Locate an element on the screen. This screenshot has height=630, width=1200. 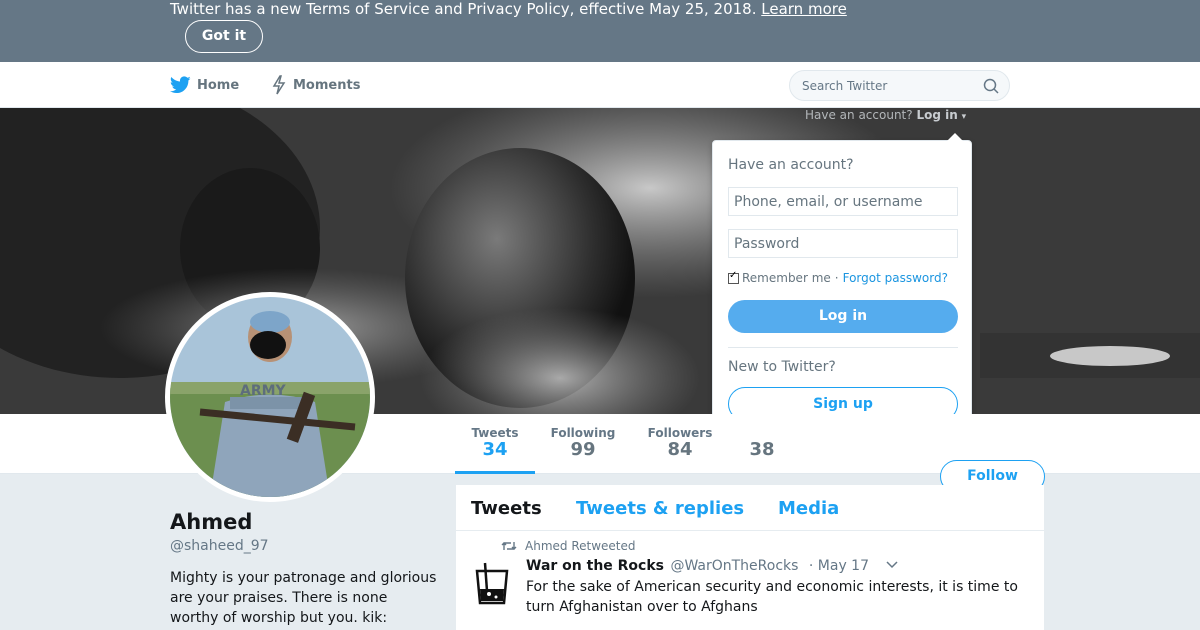
stat-tweets-value: 34 is located at coordinates (495, 449).